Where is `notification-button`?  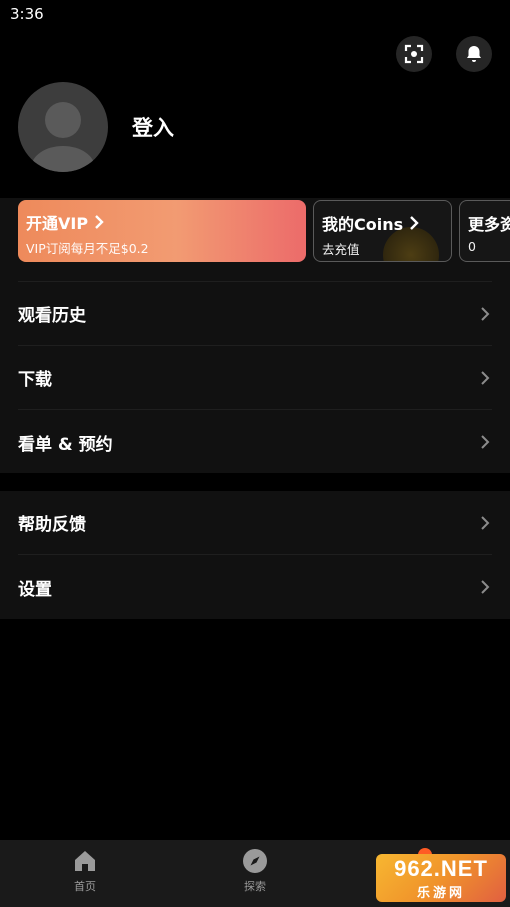 notification-button is located at coordinates (474, 54).